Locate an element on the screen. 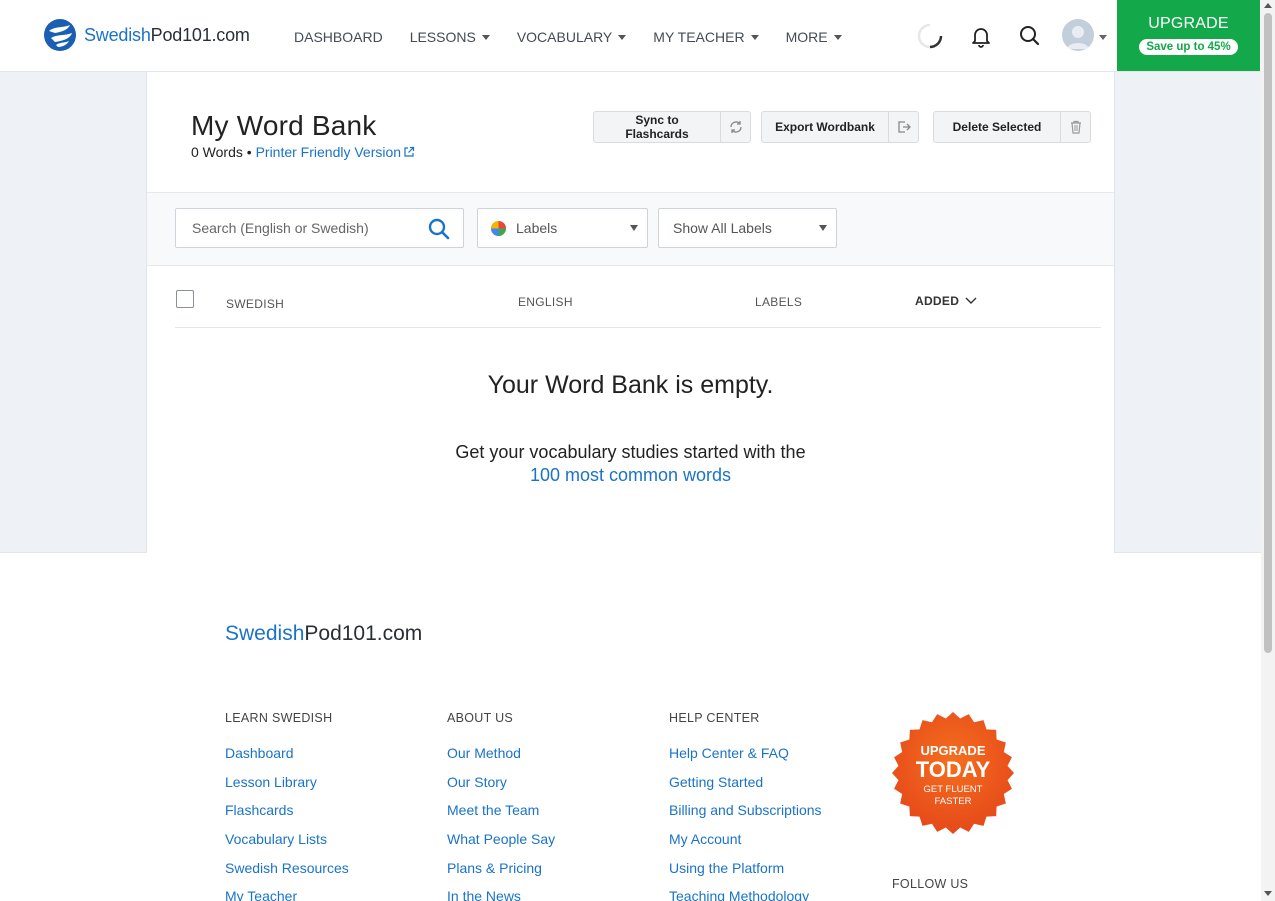 This screenshot has width=1275, height=901. scroll-thumb is located at coordinates (1268, 333).